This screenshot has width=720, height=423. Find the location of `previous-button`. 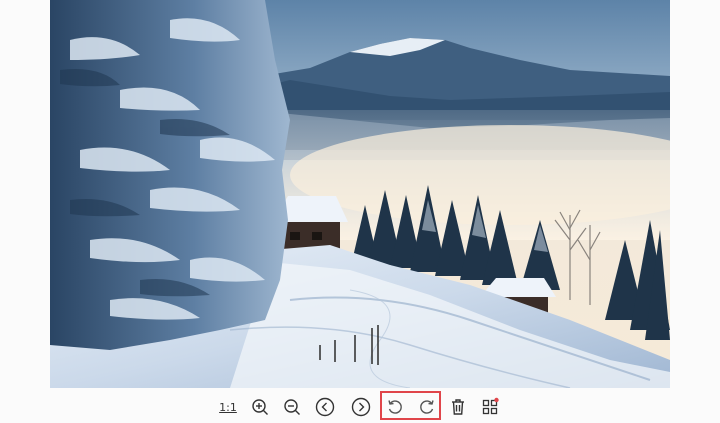

previous-button is located at coordinates (325, 407).